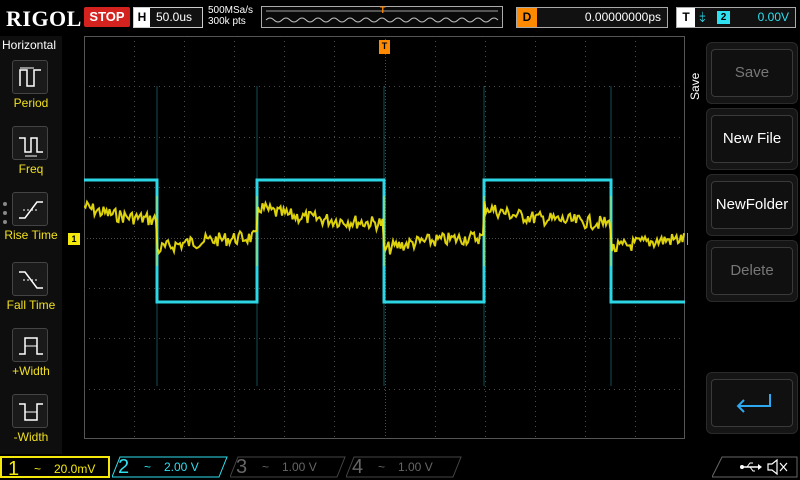  I want to click on delay-label: D, so click(527, 17).